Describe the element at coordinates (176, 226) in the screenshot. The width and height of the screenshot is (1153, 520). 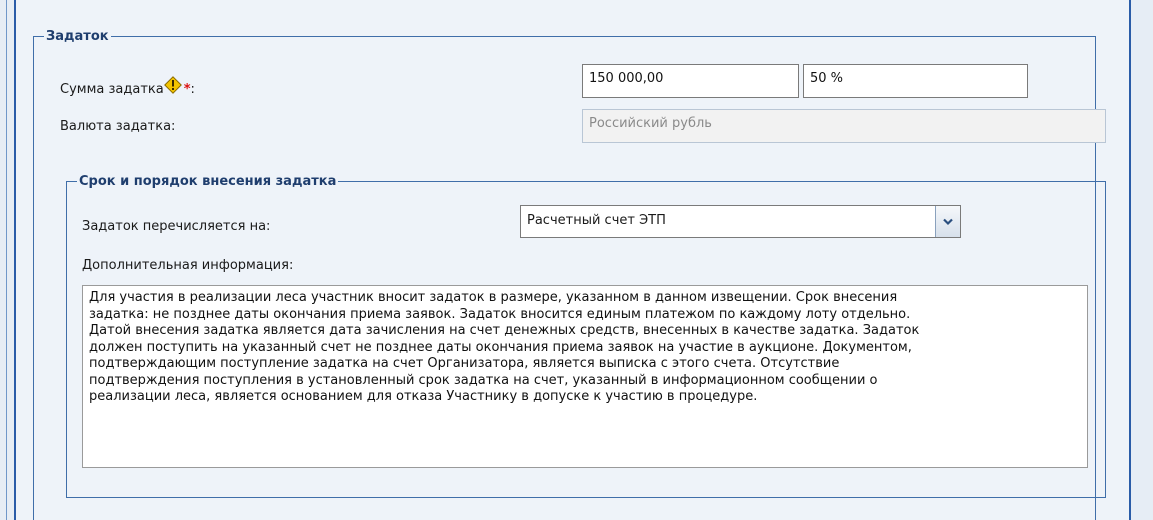
I see `transfer-to-label: Задаток перечисляется на:` at that location.